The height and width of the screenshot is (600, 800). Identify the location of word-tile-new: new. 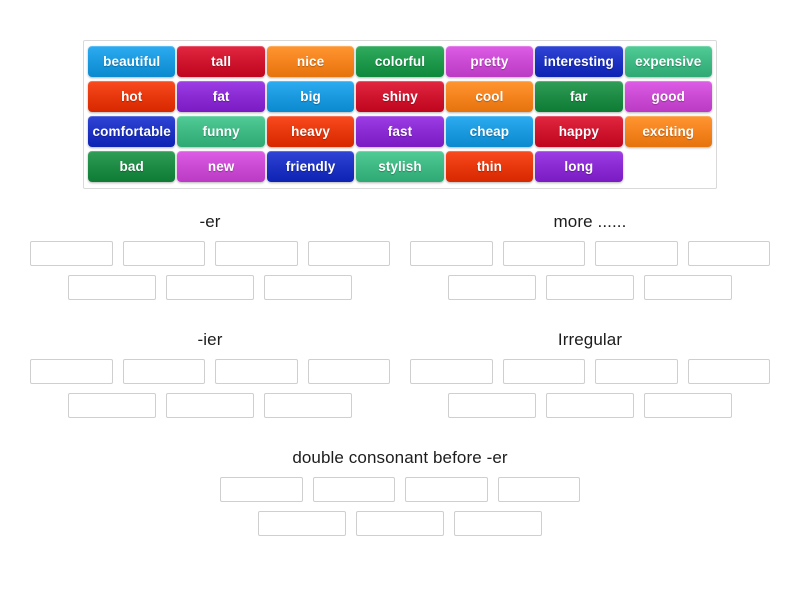
(221, 166).